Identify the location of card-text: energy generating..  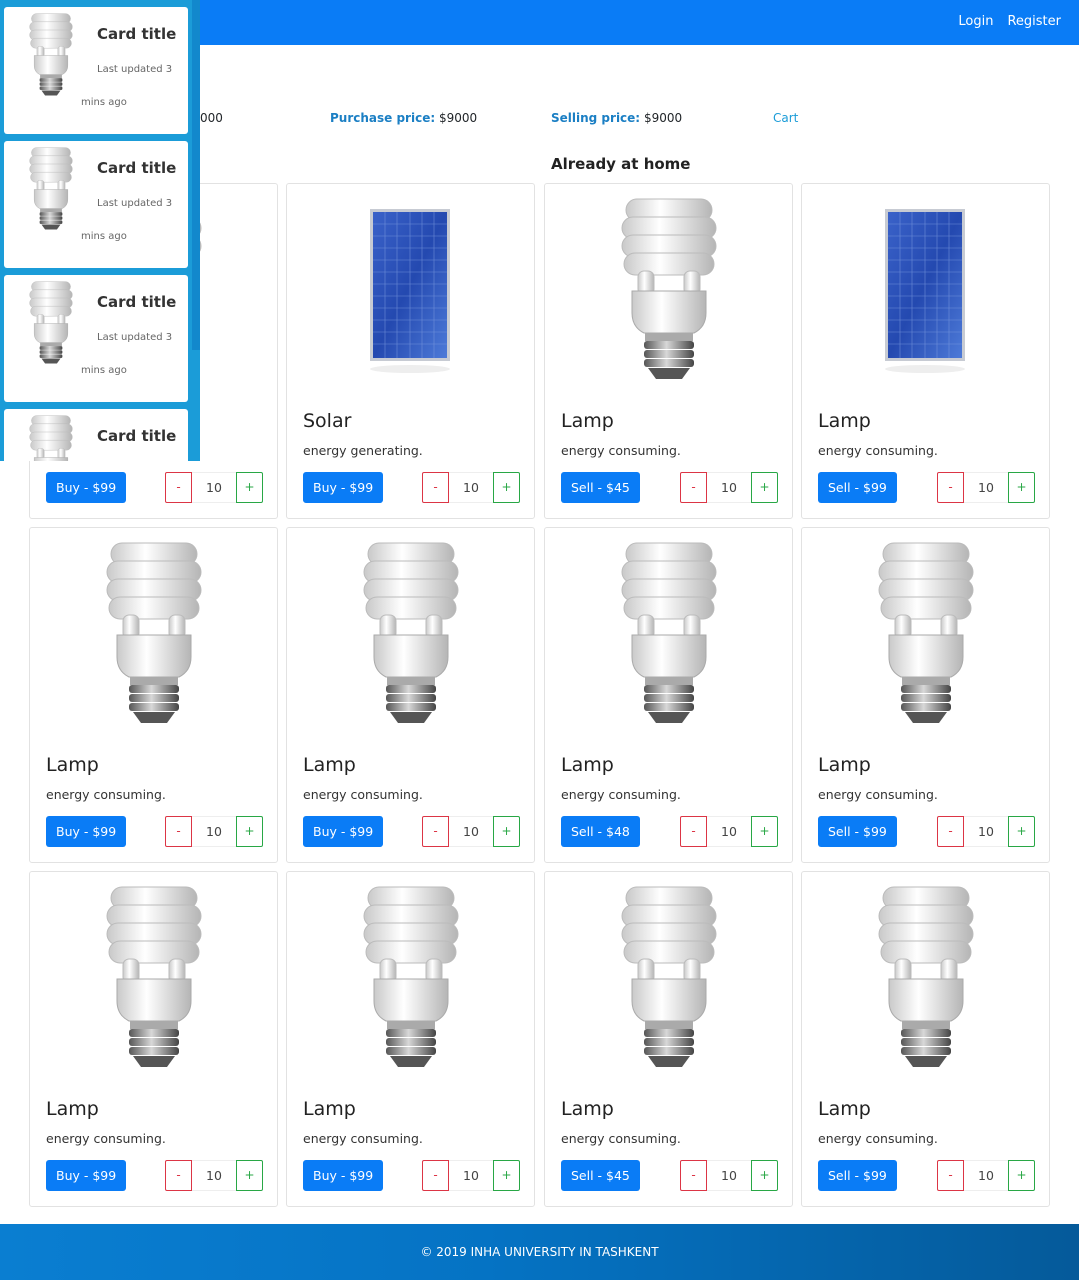
(363, 450).